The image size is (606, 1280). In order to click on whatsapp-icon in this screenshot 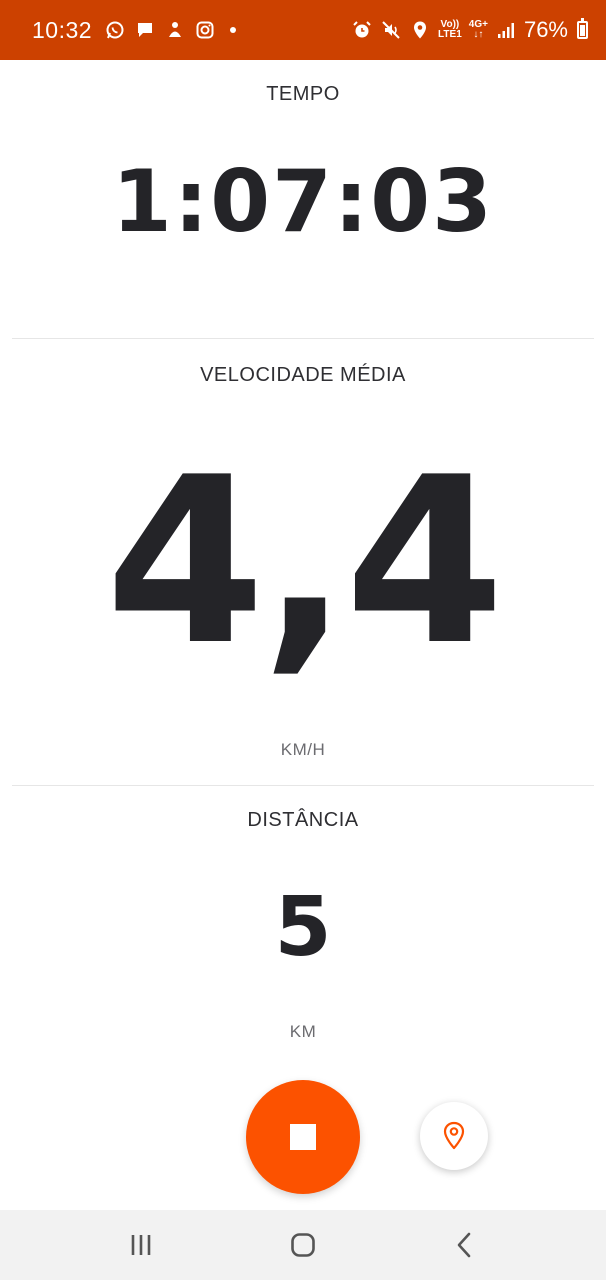, I will do `click(115, 30)`.